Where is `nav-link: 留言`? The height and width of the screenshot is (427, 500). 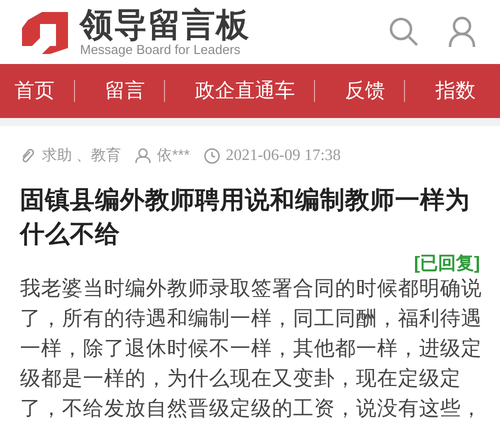 nav-link: 留言 is located at coordinates (124, 91).